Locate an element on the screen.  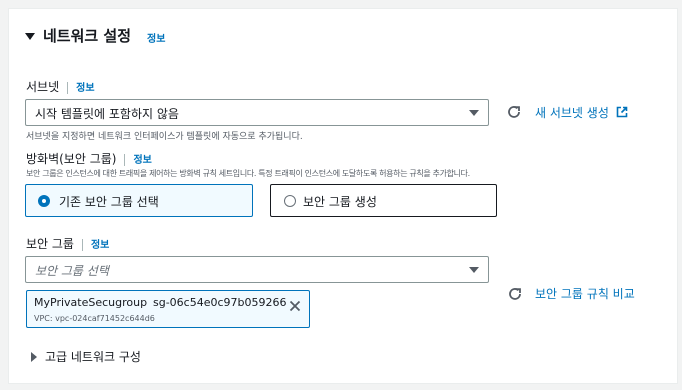
new-subnet-label: 새 서브넷 생성 is located at coordinates (572, 113).